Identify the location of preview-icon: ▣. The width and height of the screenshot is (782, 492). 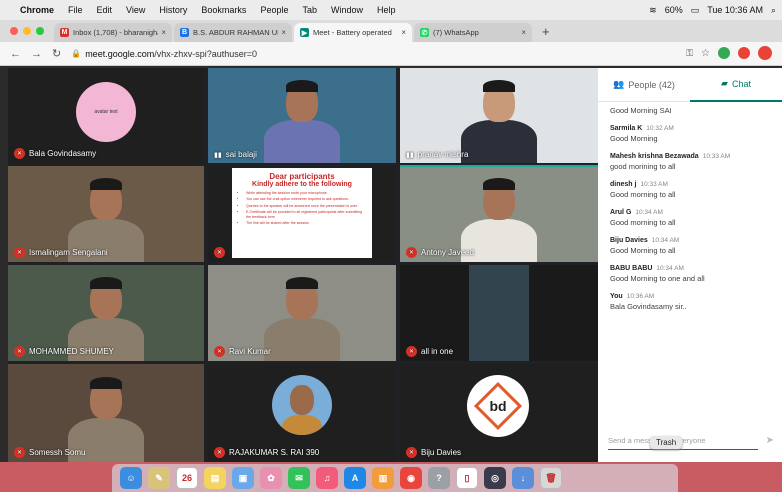
(243, 478).